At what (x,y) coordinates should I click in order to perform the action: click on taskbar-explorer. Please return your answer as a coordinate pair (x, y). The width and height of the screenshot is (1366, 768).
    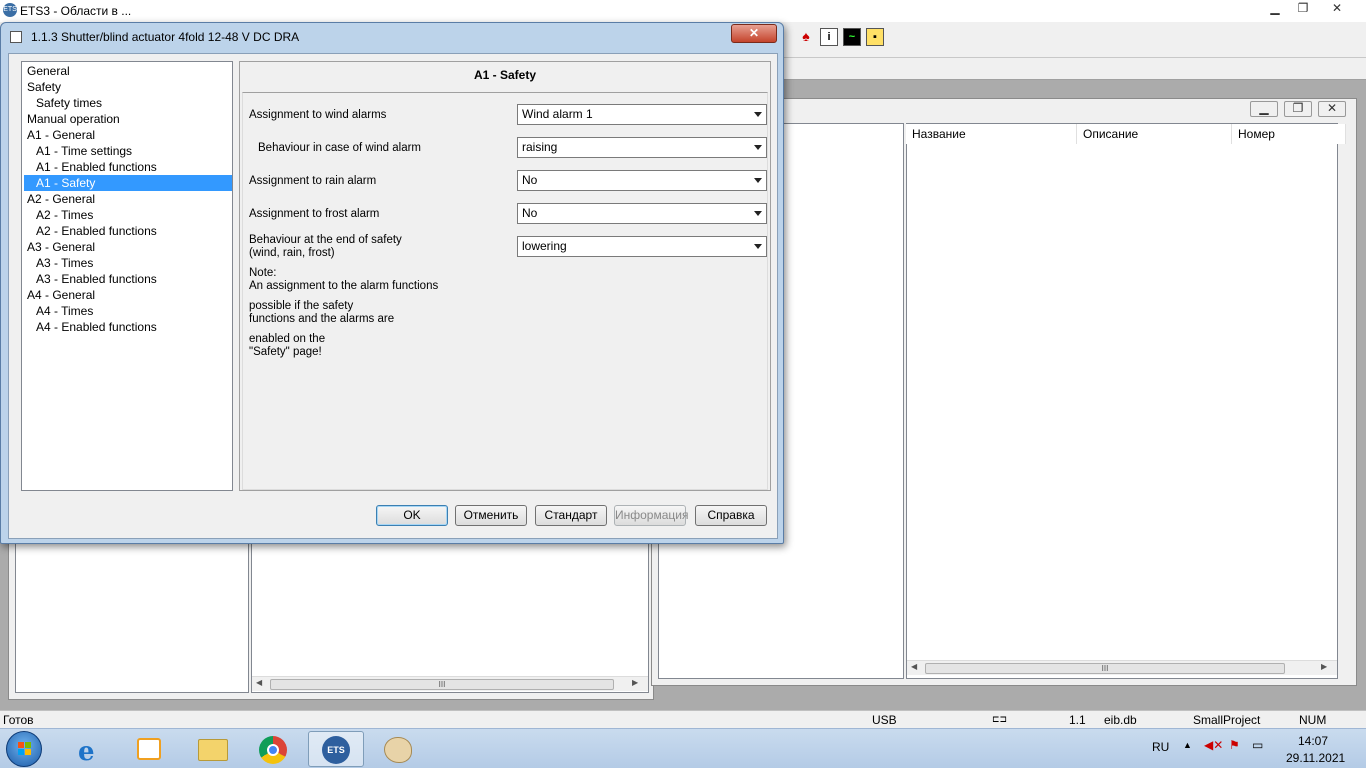
    Looking at the image, I should click on (212, 749).